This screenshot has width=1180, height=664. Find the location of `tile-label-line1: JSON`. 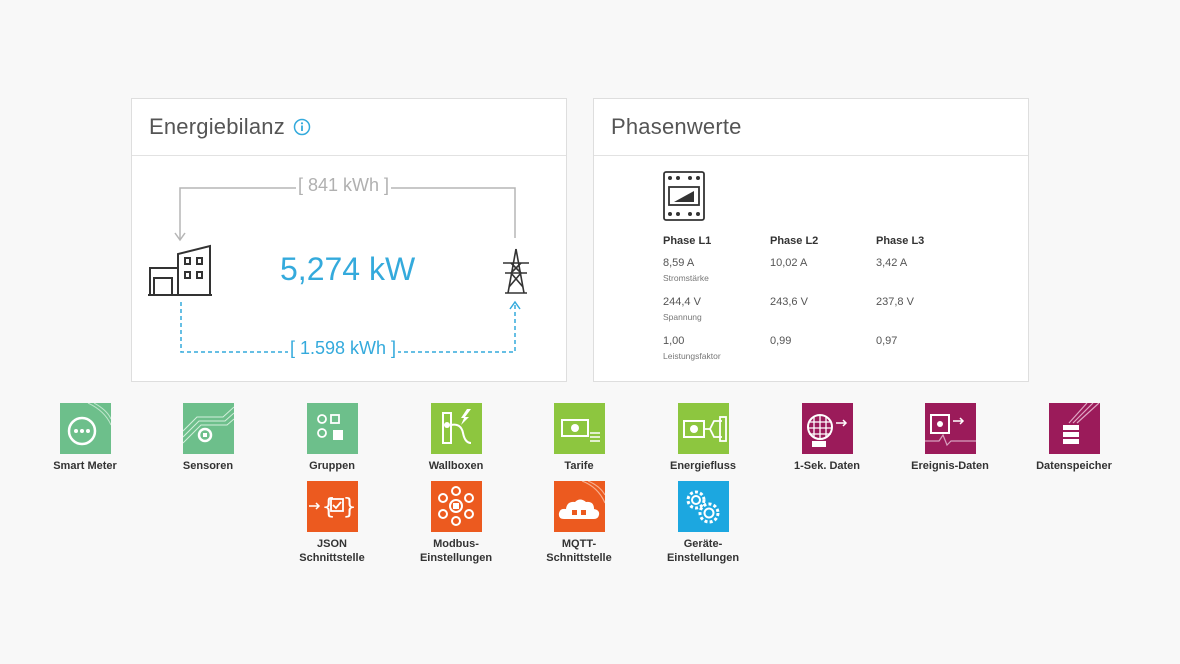

tile-label-line1: JSON is located at coordinates (332, 544).